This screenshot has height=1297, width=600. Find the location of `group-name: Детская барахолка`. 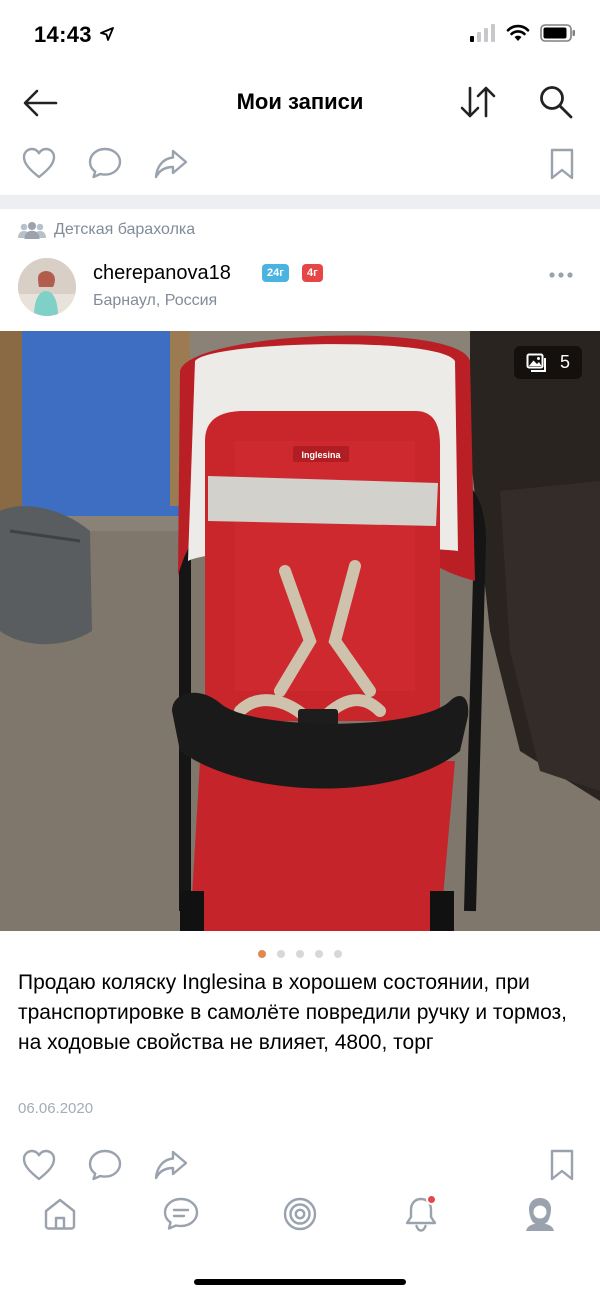

group-name: Детская барахолка is located at coordinates (124, 230).